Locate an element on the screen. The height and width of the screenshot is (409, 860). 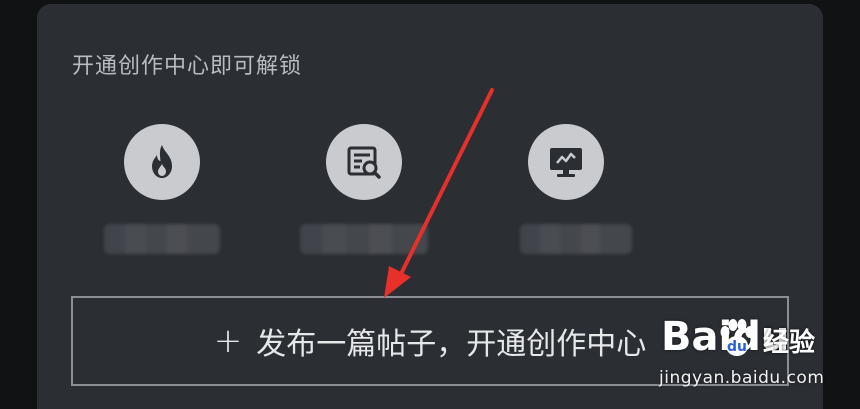
search-document-icon is located at coordinates (364, 162).